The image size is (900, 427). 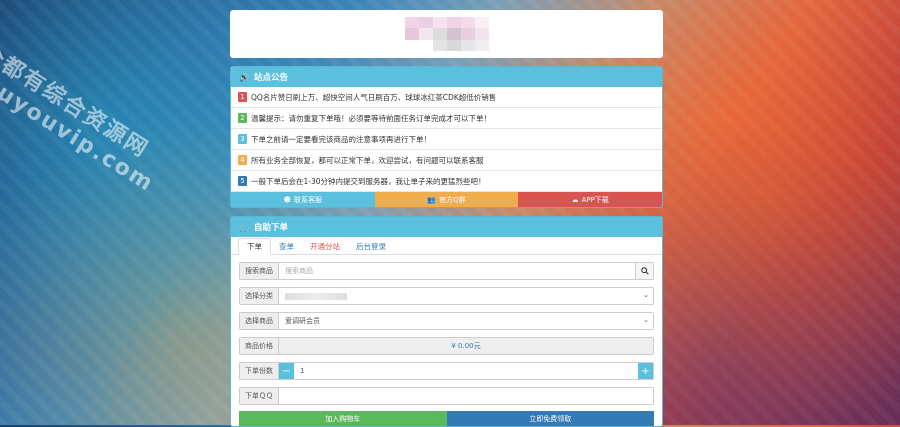 I want to click on search-input: 搜索商品, so click(x=457, y=271).